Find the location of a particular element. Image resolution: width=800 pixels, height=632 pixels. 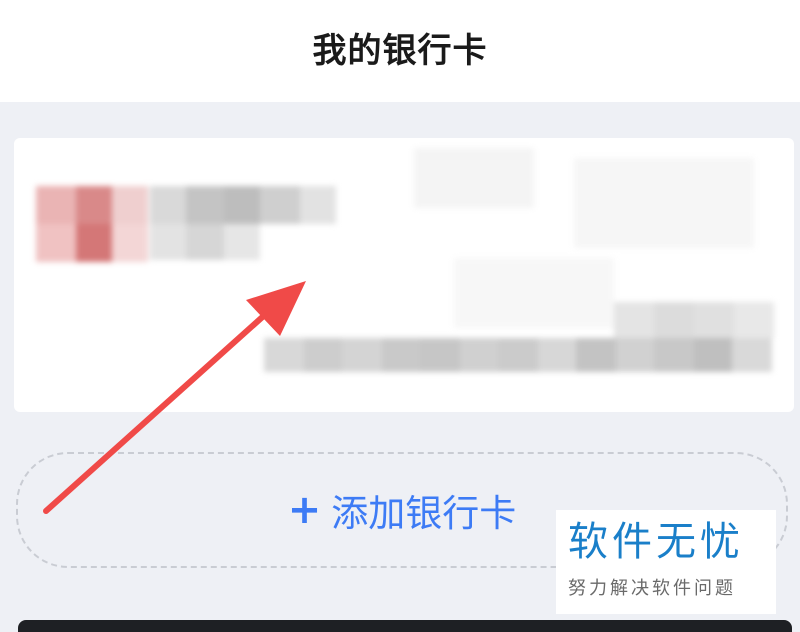

bottom-card-edge is located at coordinates (405, 626).